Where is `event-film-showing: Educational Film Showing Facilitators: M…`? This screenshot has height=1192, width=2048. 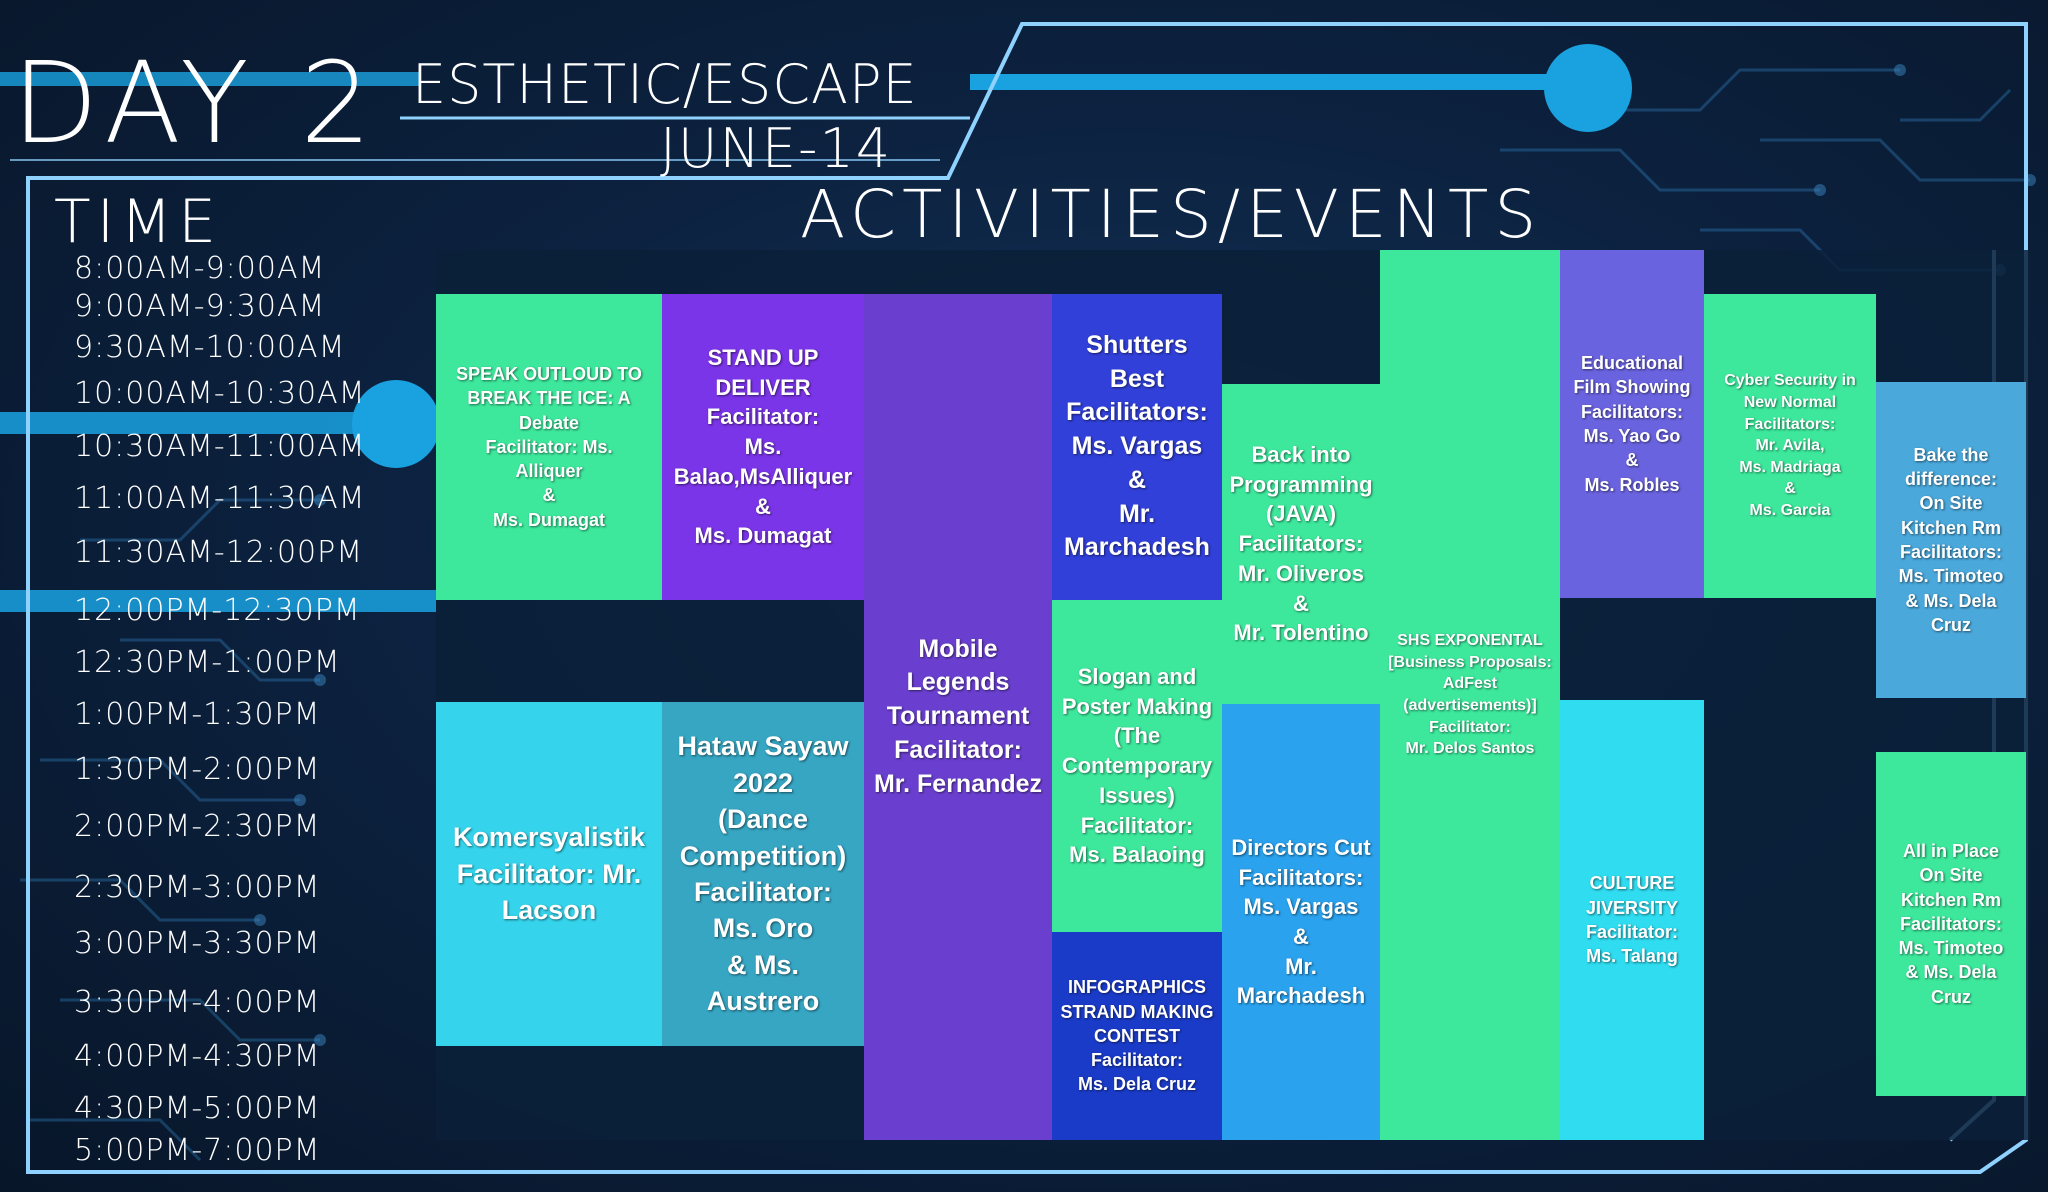 event-film-showing: Educational Film Showing Facilitators: M… is located at coordinates (1632, 424).